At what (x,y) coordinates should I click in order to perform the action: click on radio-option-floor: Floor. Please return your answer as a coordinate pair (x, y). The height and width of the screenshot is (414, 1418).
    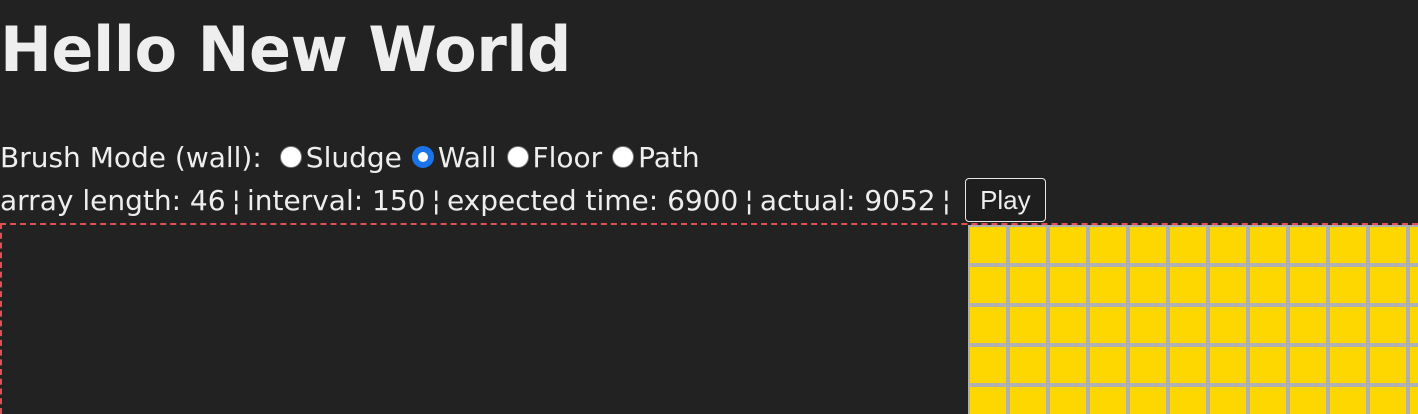
    Looking at the image, I should click on (554, 157).